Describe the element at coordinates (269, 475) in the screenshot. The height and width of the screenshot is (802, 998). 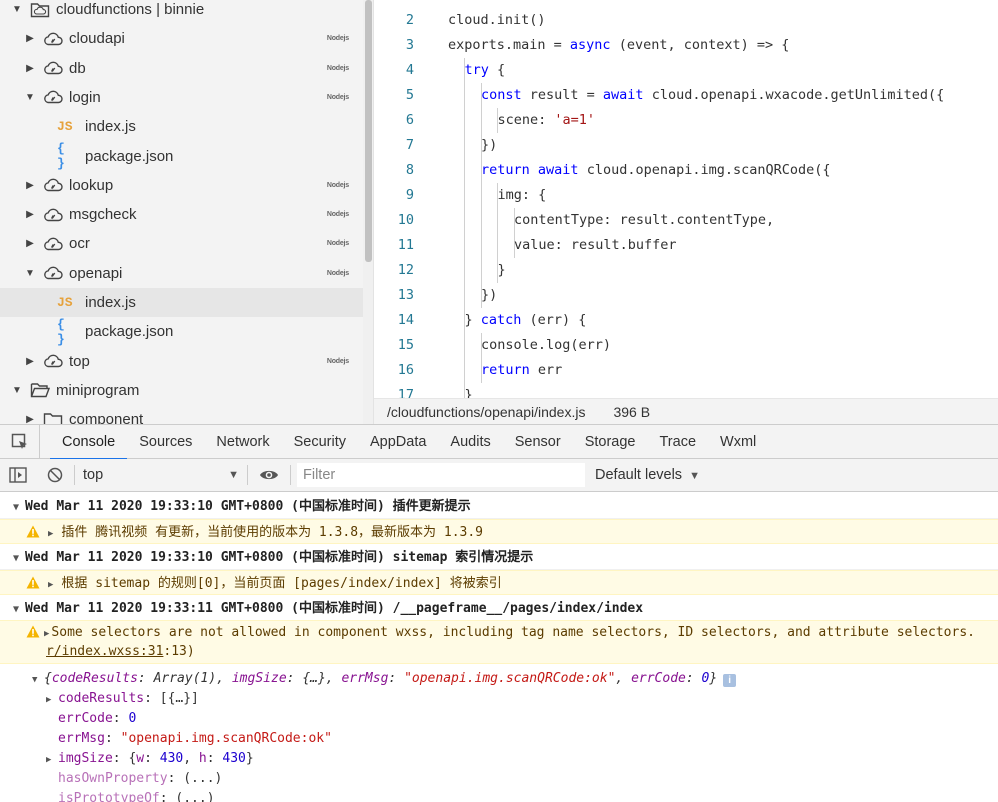
I see `live-expression-button` at that location.